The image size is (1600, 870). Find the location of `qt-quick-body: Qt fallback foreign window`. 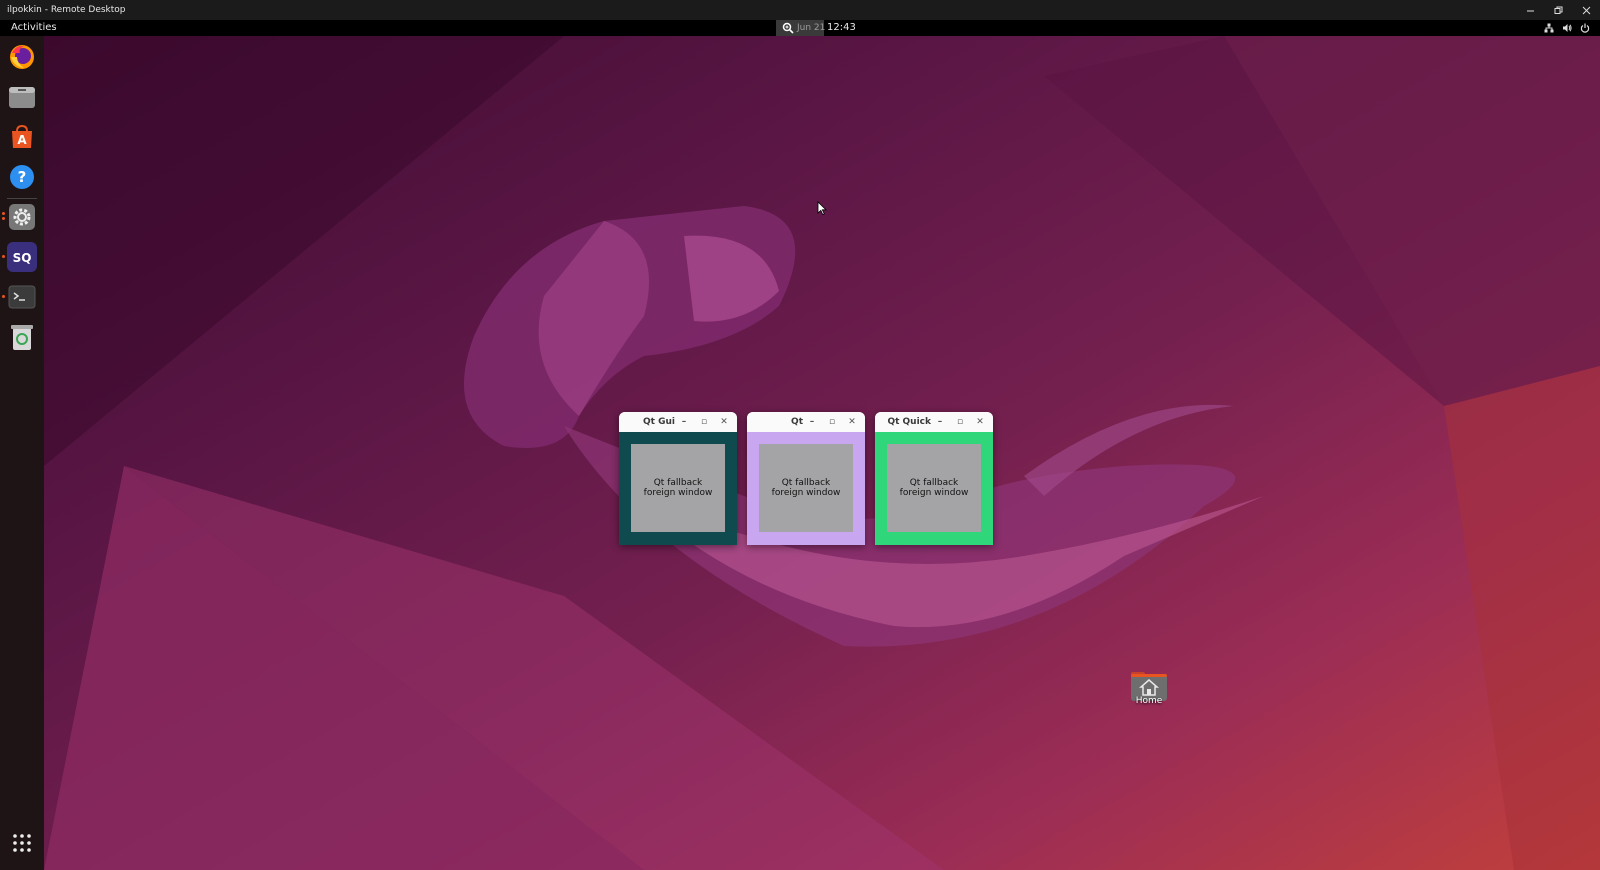

qt-quick-body: Qt fallback foreign window is located at coordinates (934, 488).